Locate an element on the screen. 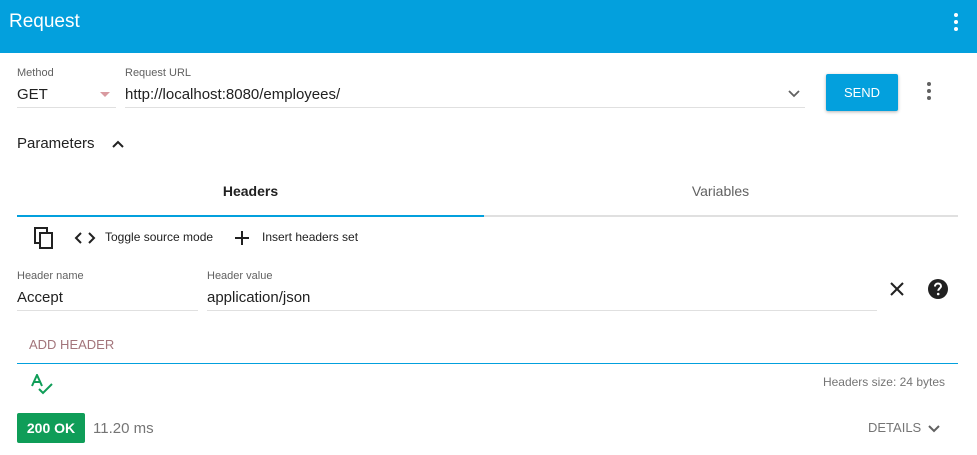 This screenshot has height=455, width=977. tab-headers: Headers is located at coordinates (250, 191).